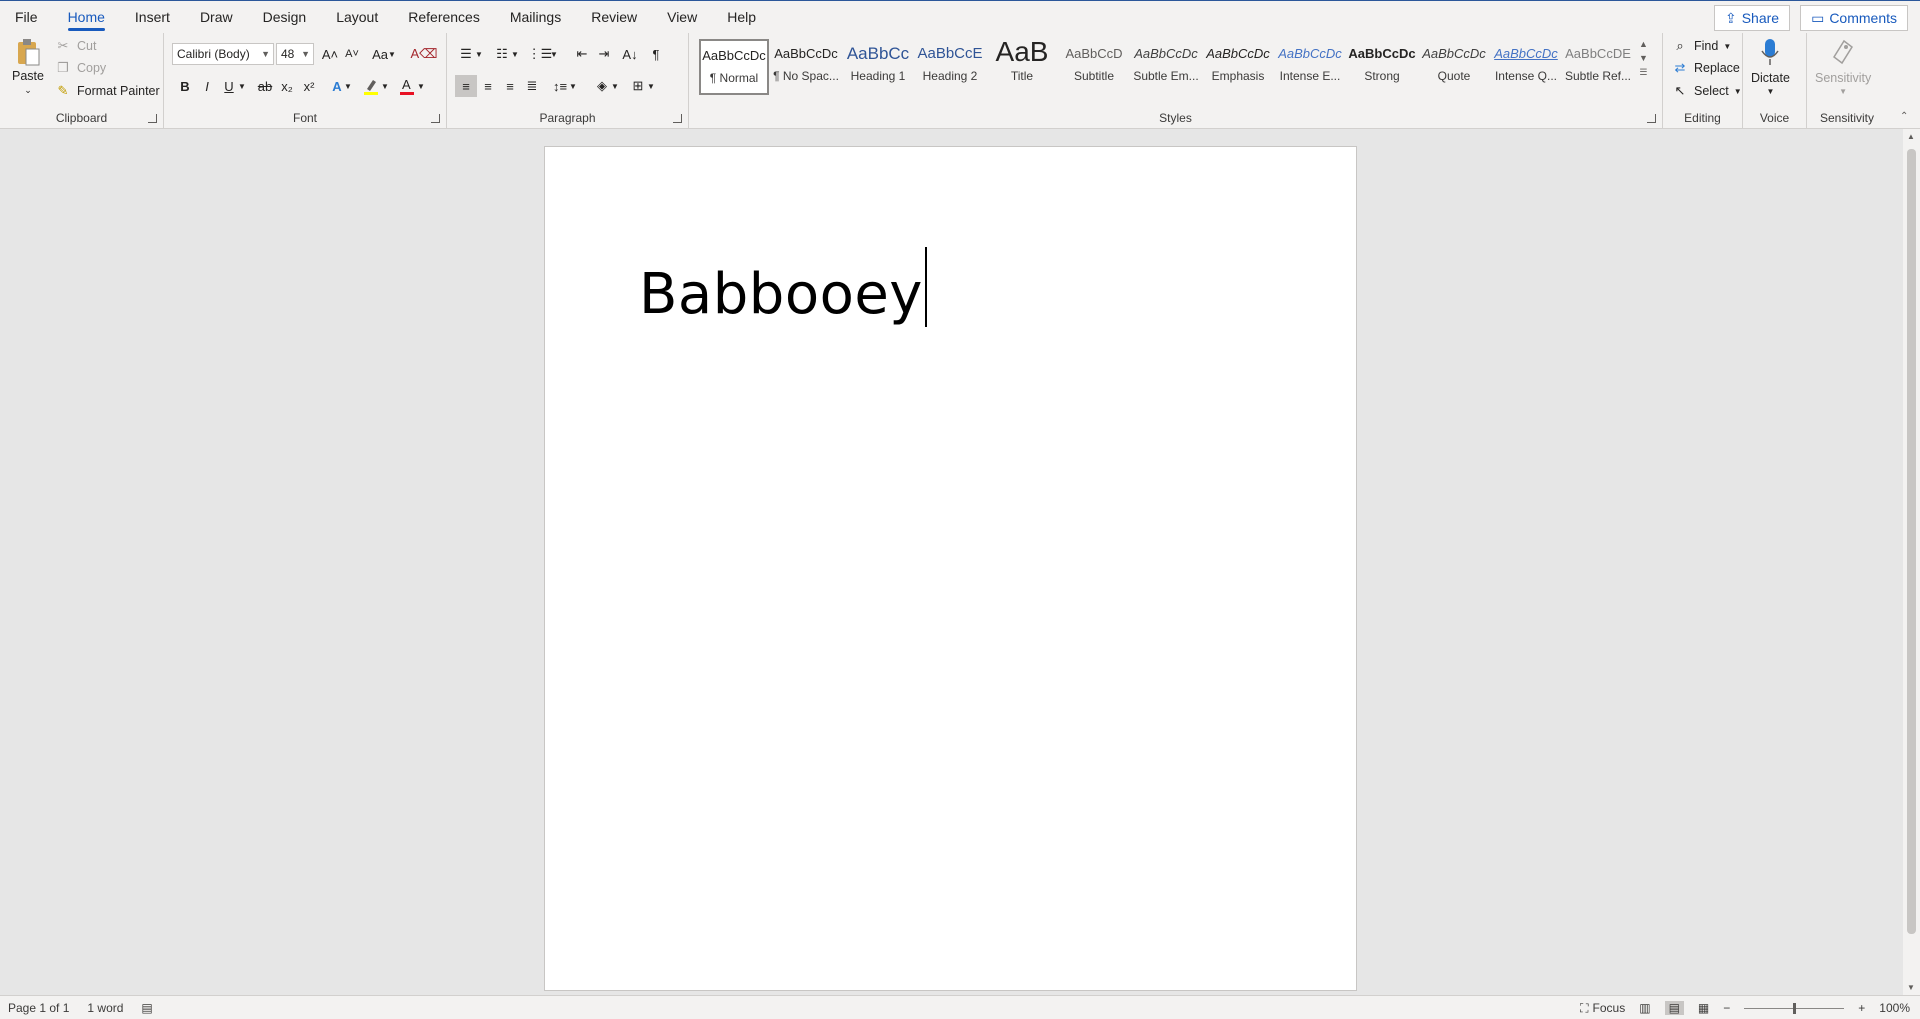 This screenshot has height=1019, width=1920. I want to click on show-marks-button: ¶, so click(656, 54).